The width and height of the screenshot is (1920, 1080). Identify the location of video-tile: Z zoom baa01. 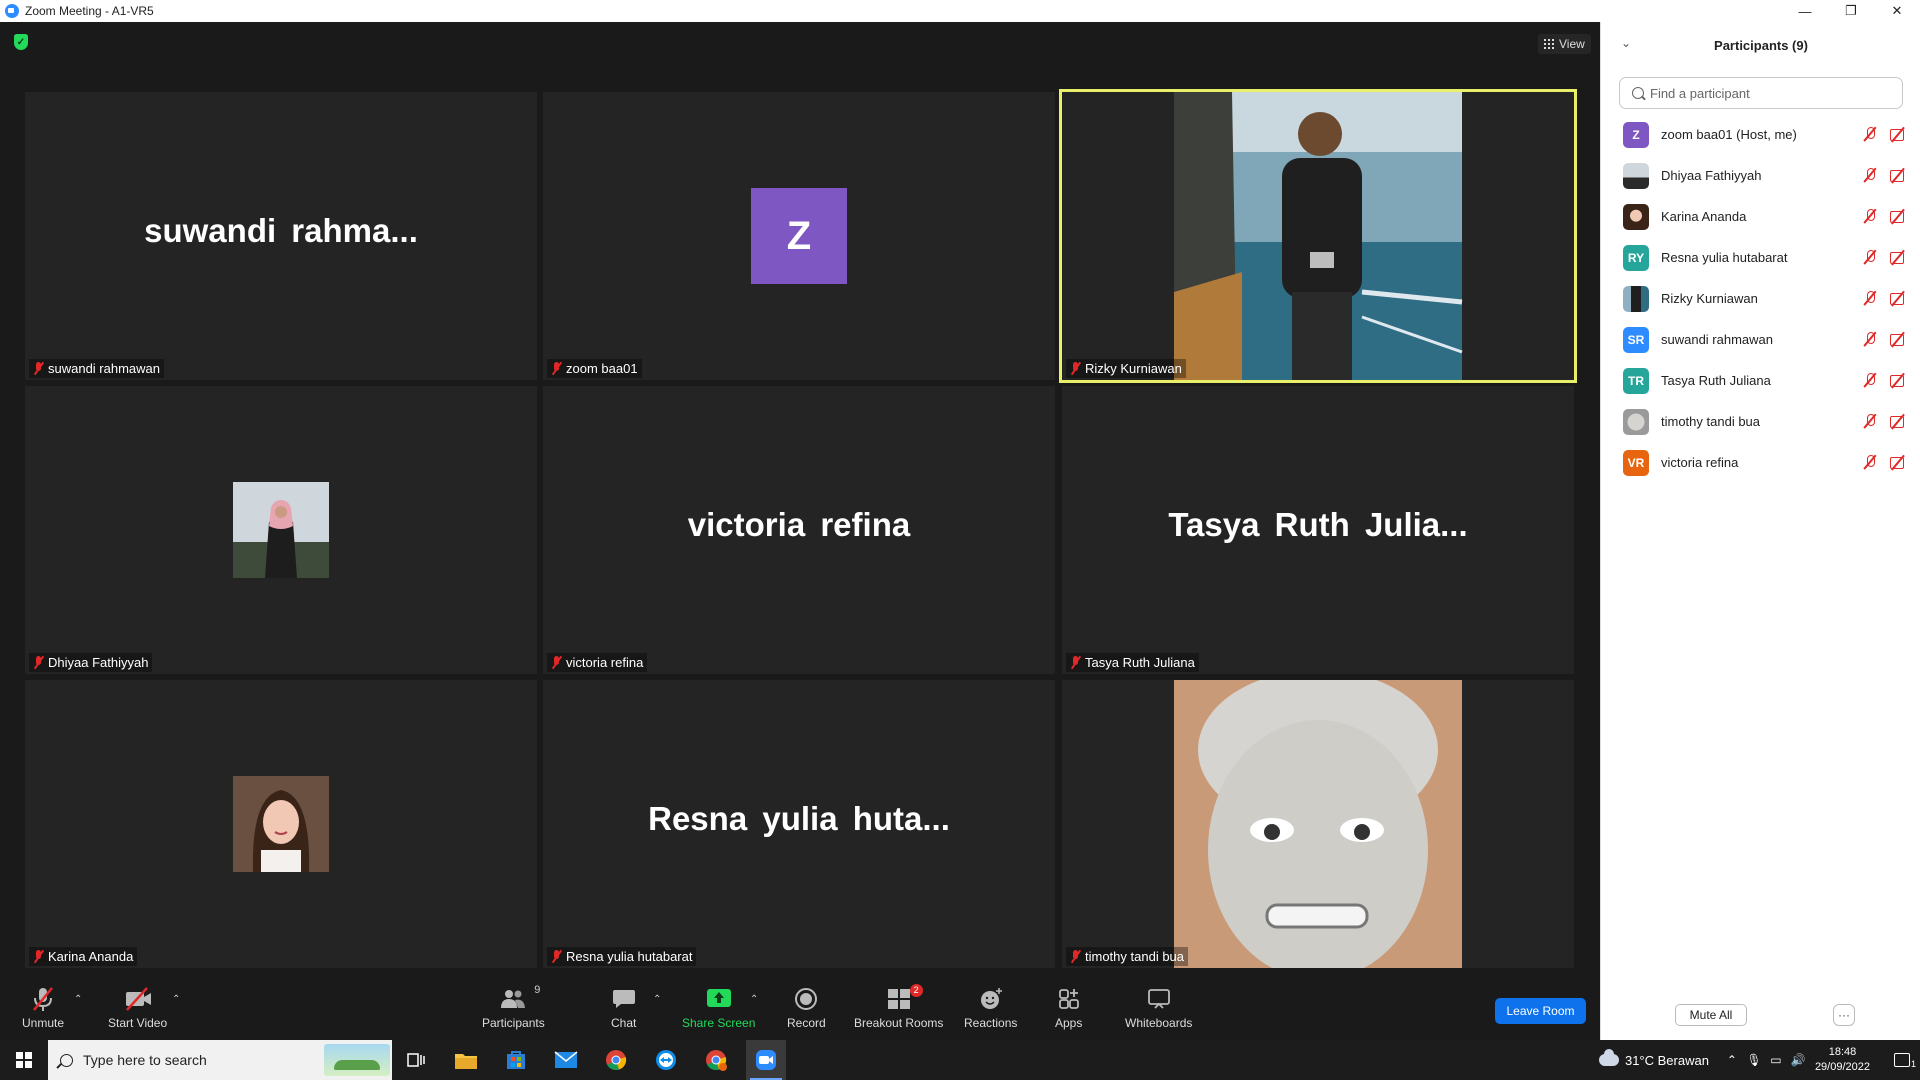
(799, 236).